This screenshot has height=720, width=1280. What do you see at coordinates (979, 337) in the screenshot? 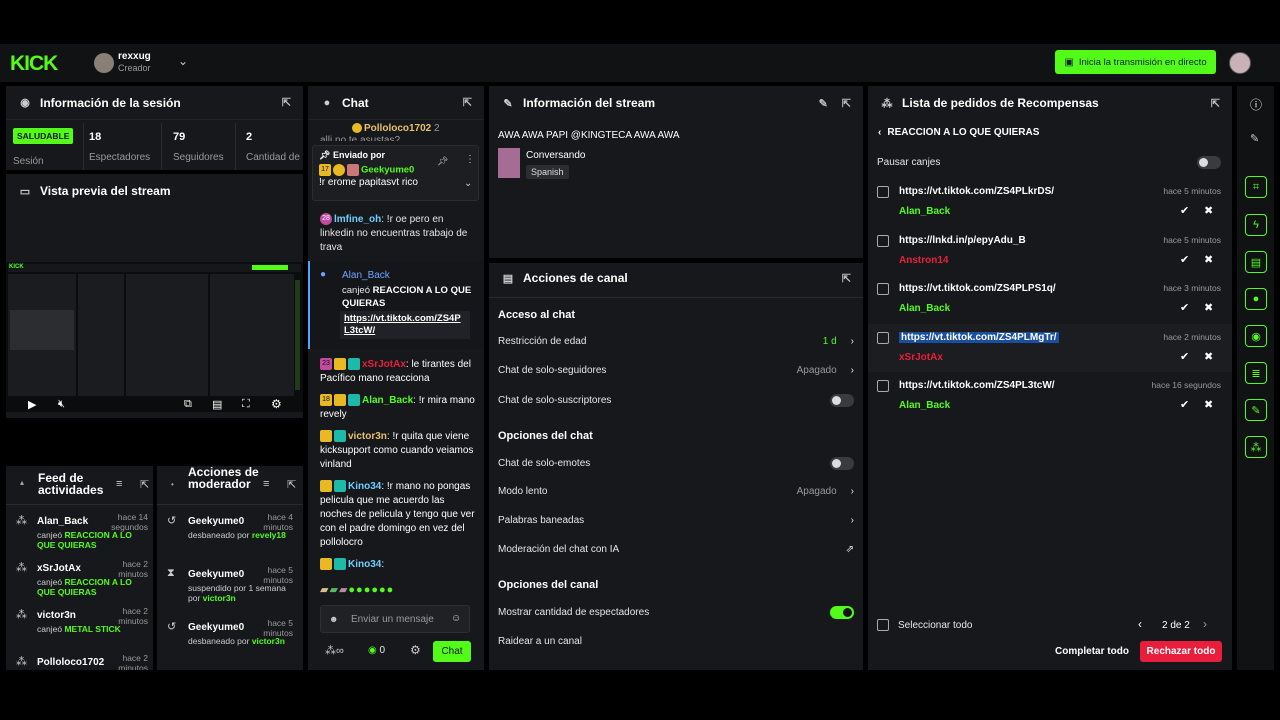
I see `reward-link: https://vt.tiktok.com/ZS4PLMgTr/` at bounding box center [979, 337].